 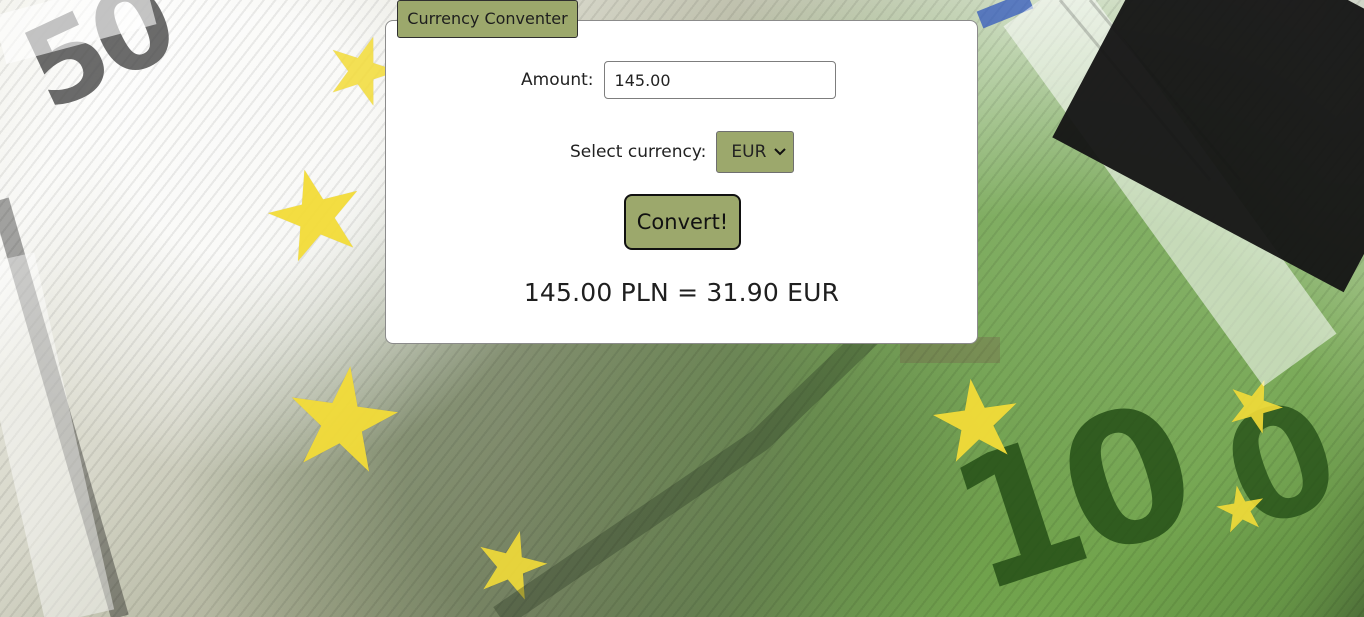 I want to click on currency-row: Select currency: EUR, so click(x=690, y=152).